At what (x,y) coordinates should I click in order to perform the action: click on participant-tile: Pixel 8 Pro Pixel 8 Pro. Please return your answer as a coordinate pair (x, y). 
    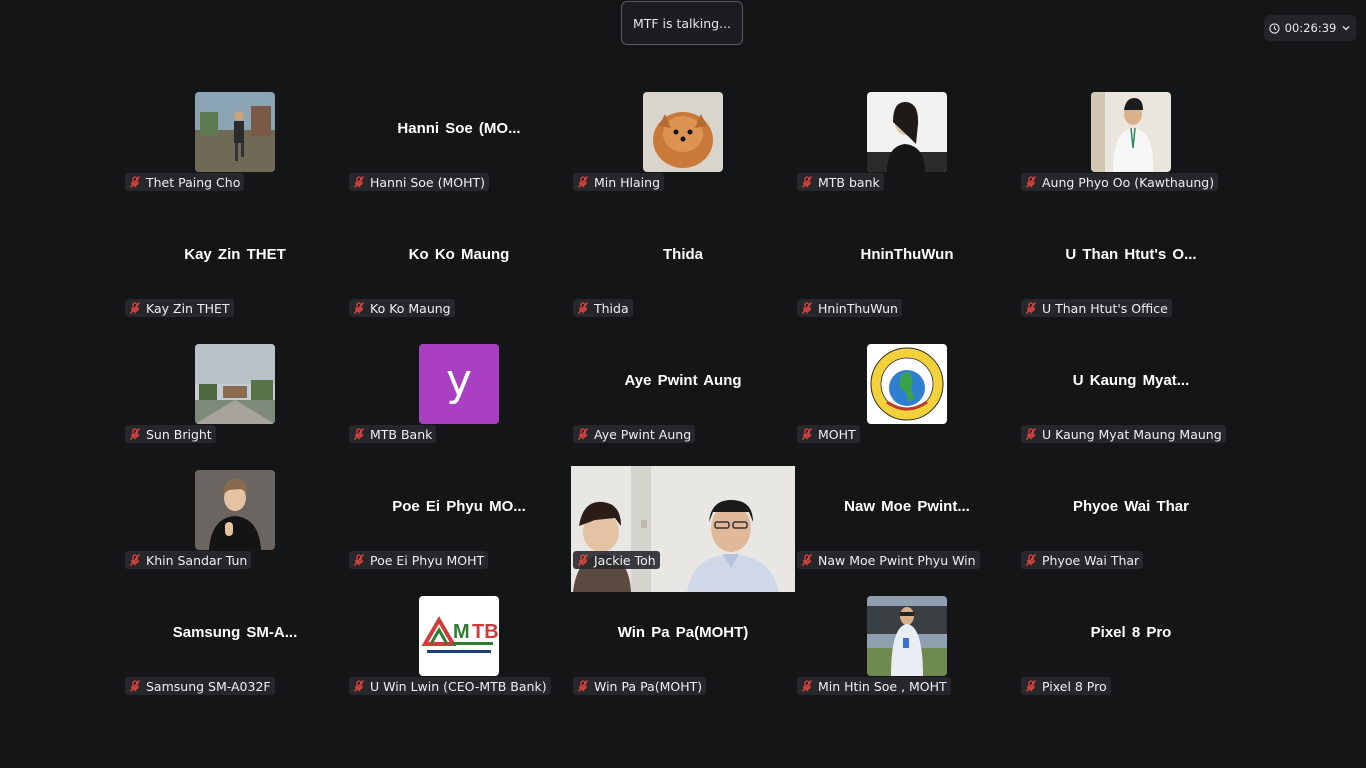
    Looking at the image, I should click on (1131, 657).